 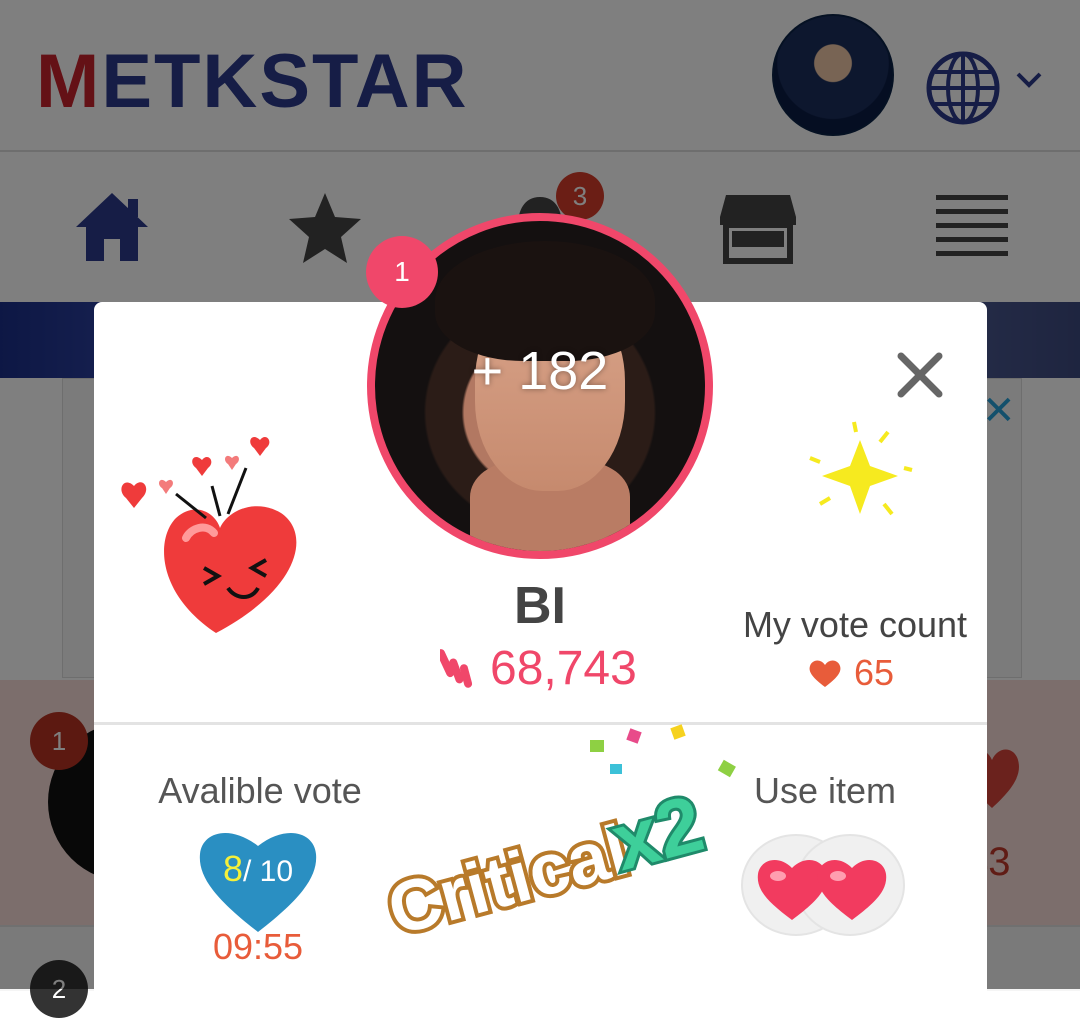 I want to click on critical-text: Critical, so click(x=508, y=875).